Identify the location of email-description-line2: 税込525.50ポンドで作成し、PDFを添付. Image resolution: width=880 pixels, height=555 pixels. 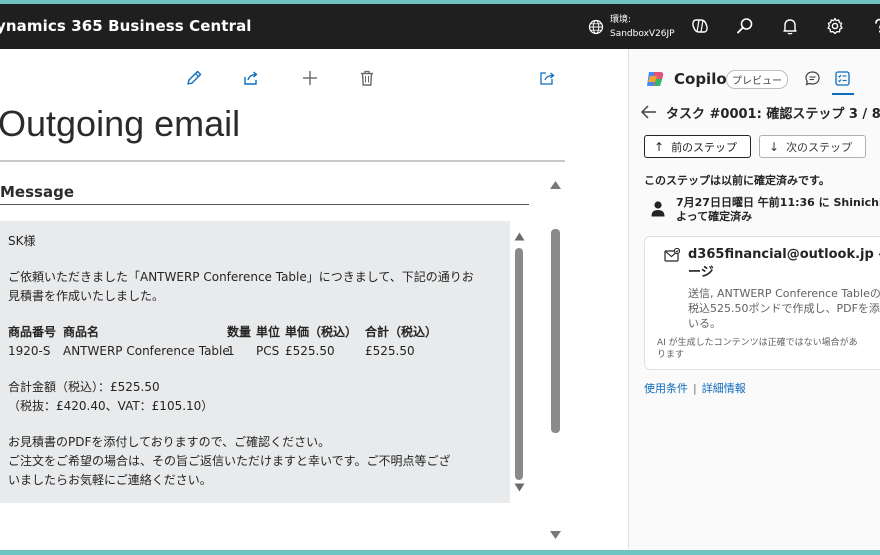
(784, 308).